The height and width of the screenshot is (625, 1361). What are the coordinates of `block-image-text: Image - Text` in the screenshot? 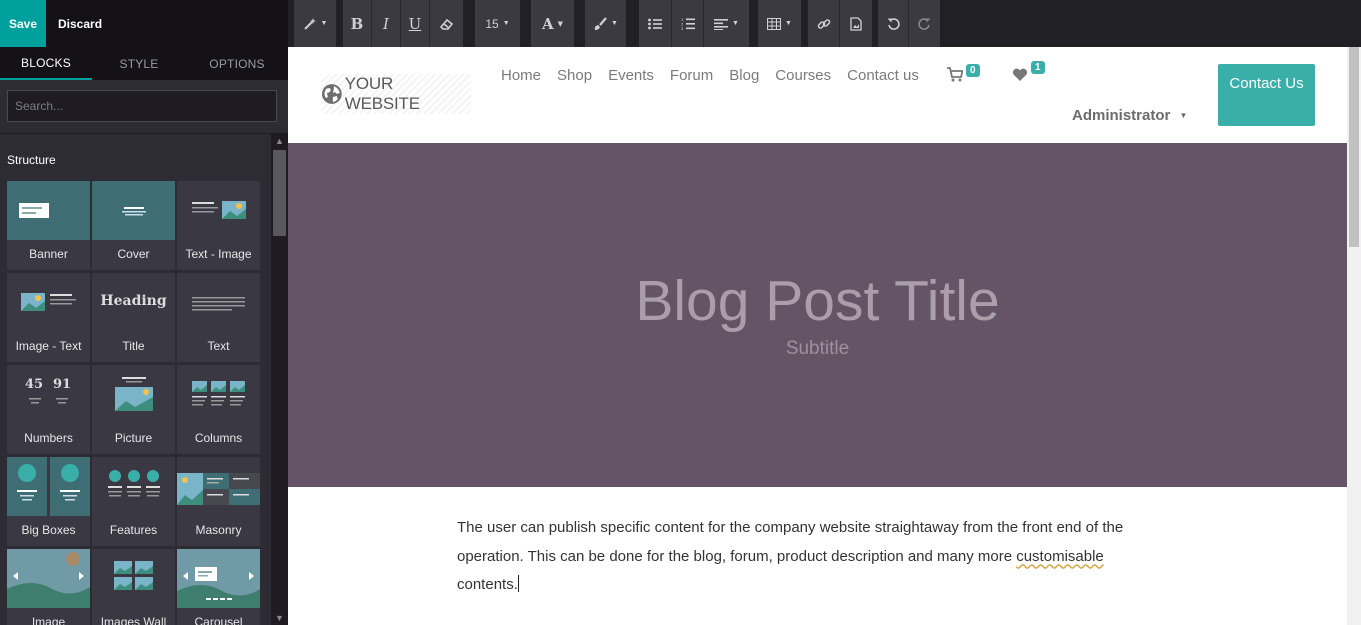 It's located at (48, 317).